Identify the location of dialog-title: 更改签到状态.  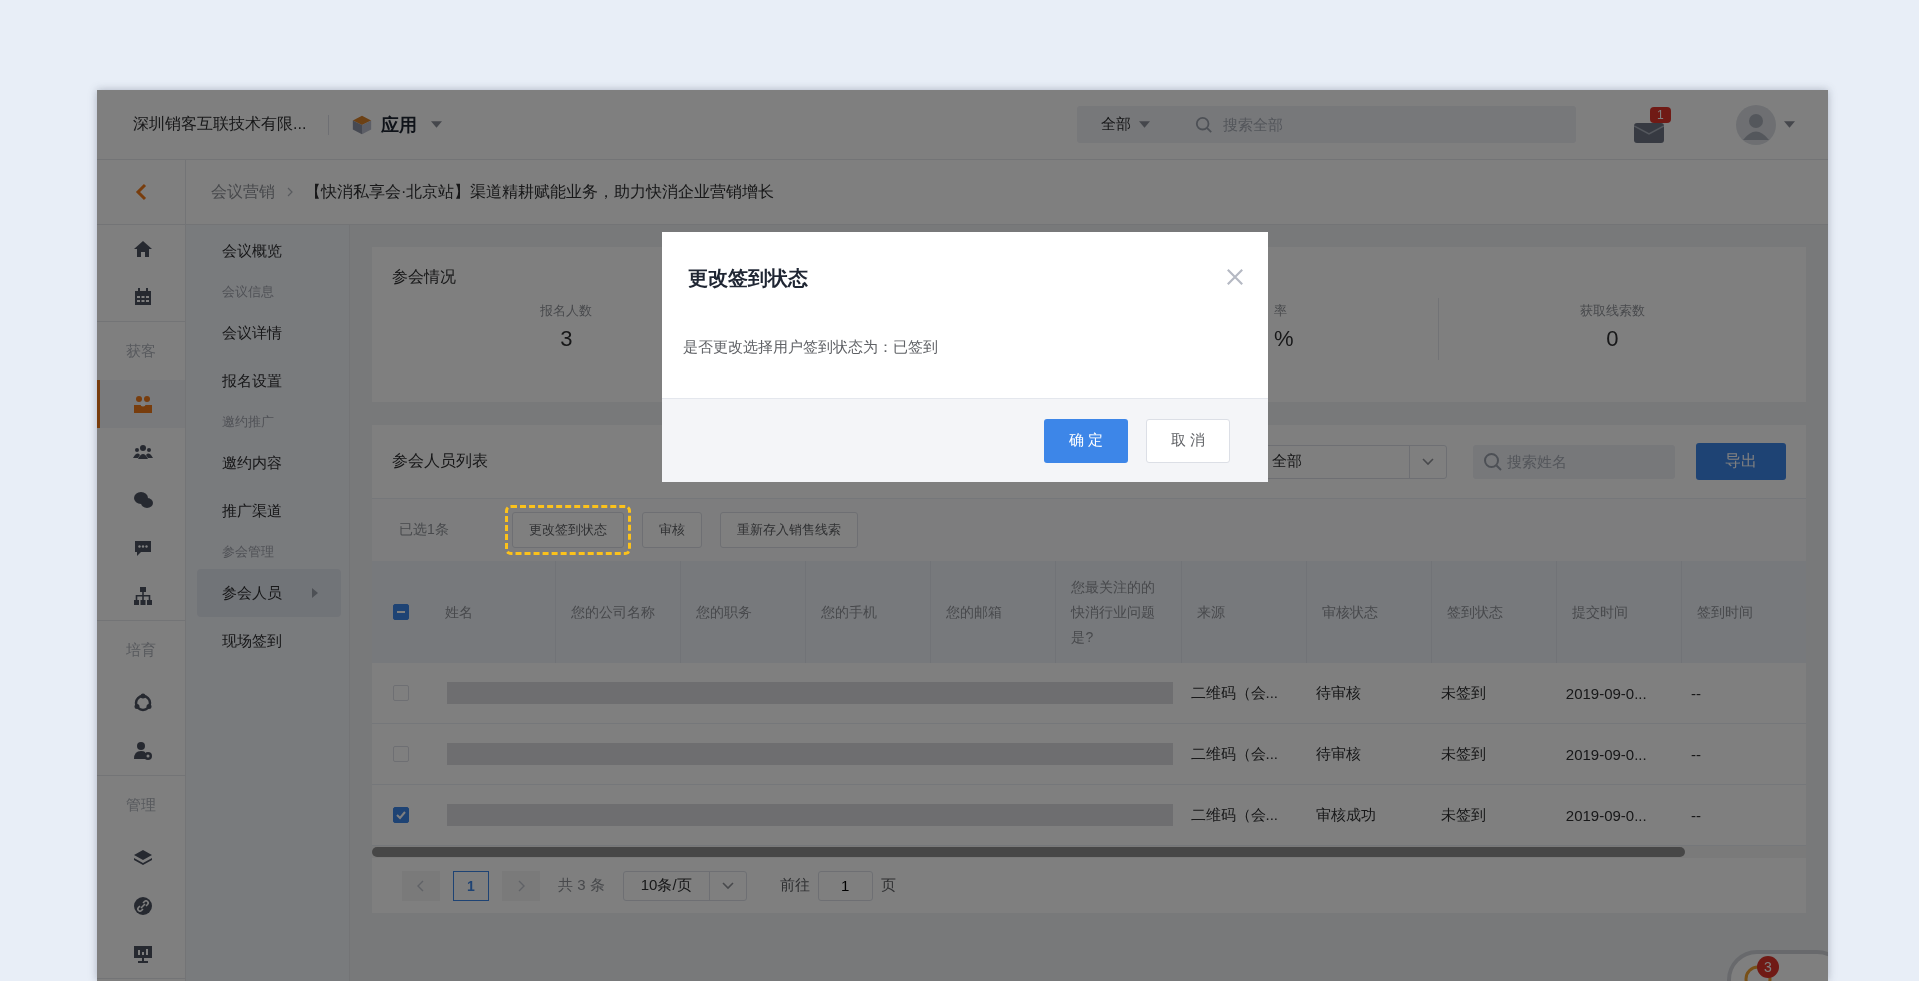
(748, 278).